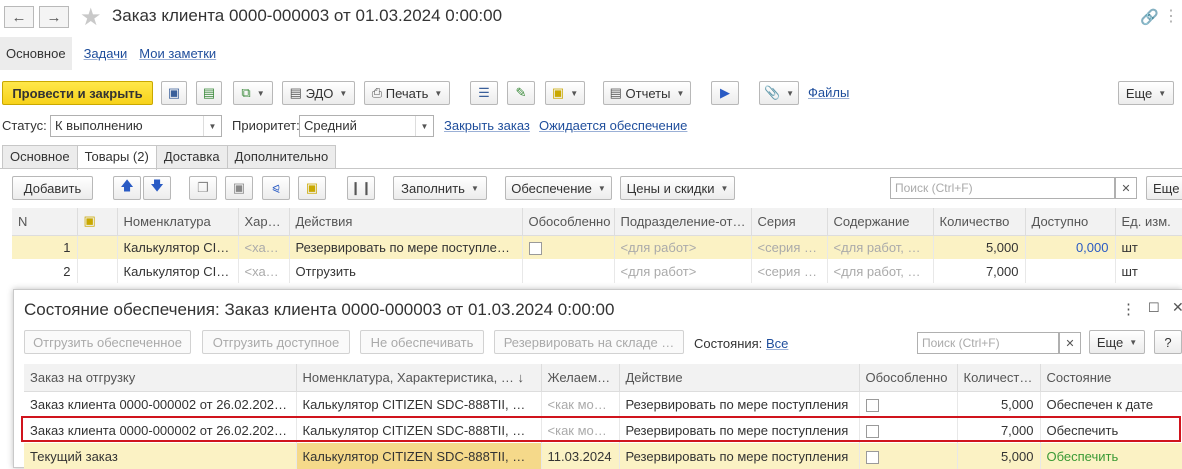  What do you see at coordinates (107, 342) in the screenshot?
I see `ship-provided-button: Отгрузить обеспеченное` at bounding box center [107, 342].